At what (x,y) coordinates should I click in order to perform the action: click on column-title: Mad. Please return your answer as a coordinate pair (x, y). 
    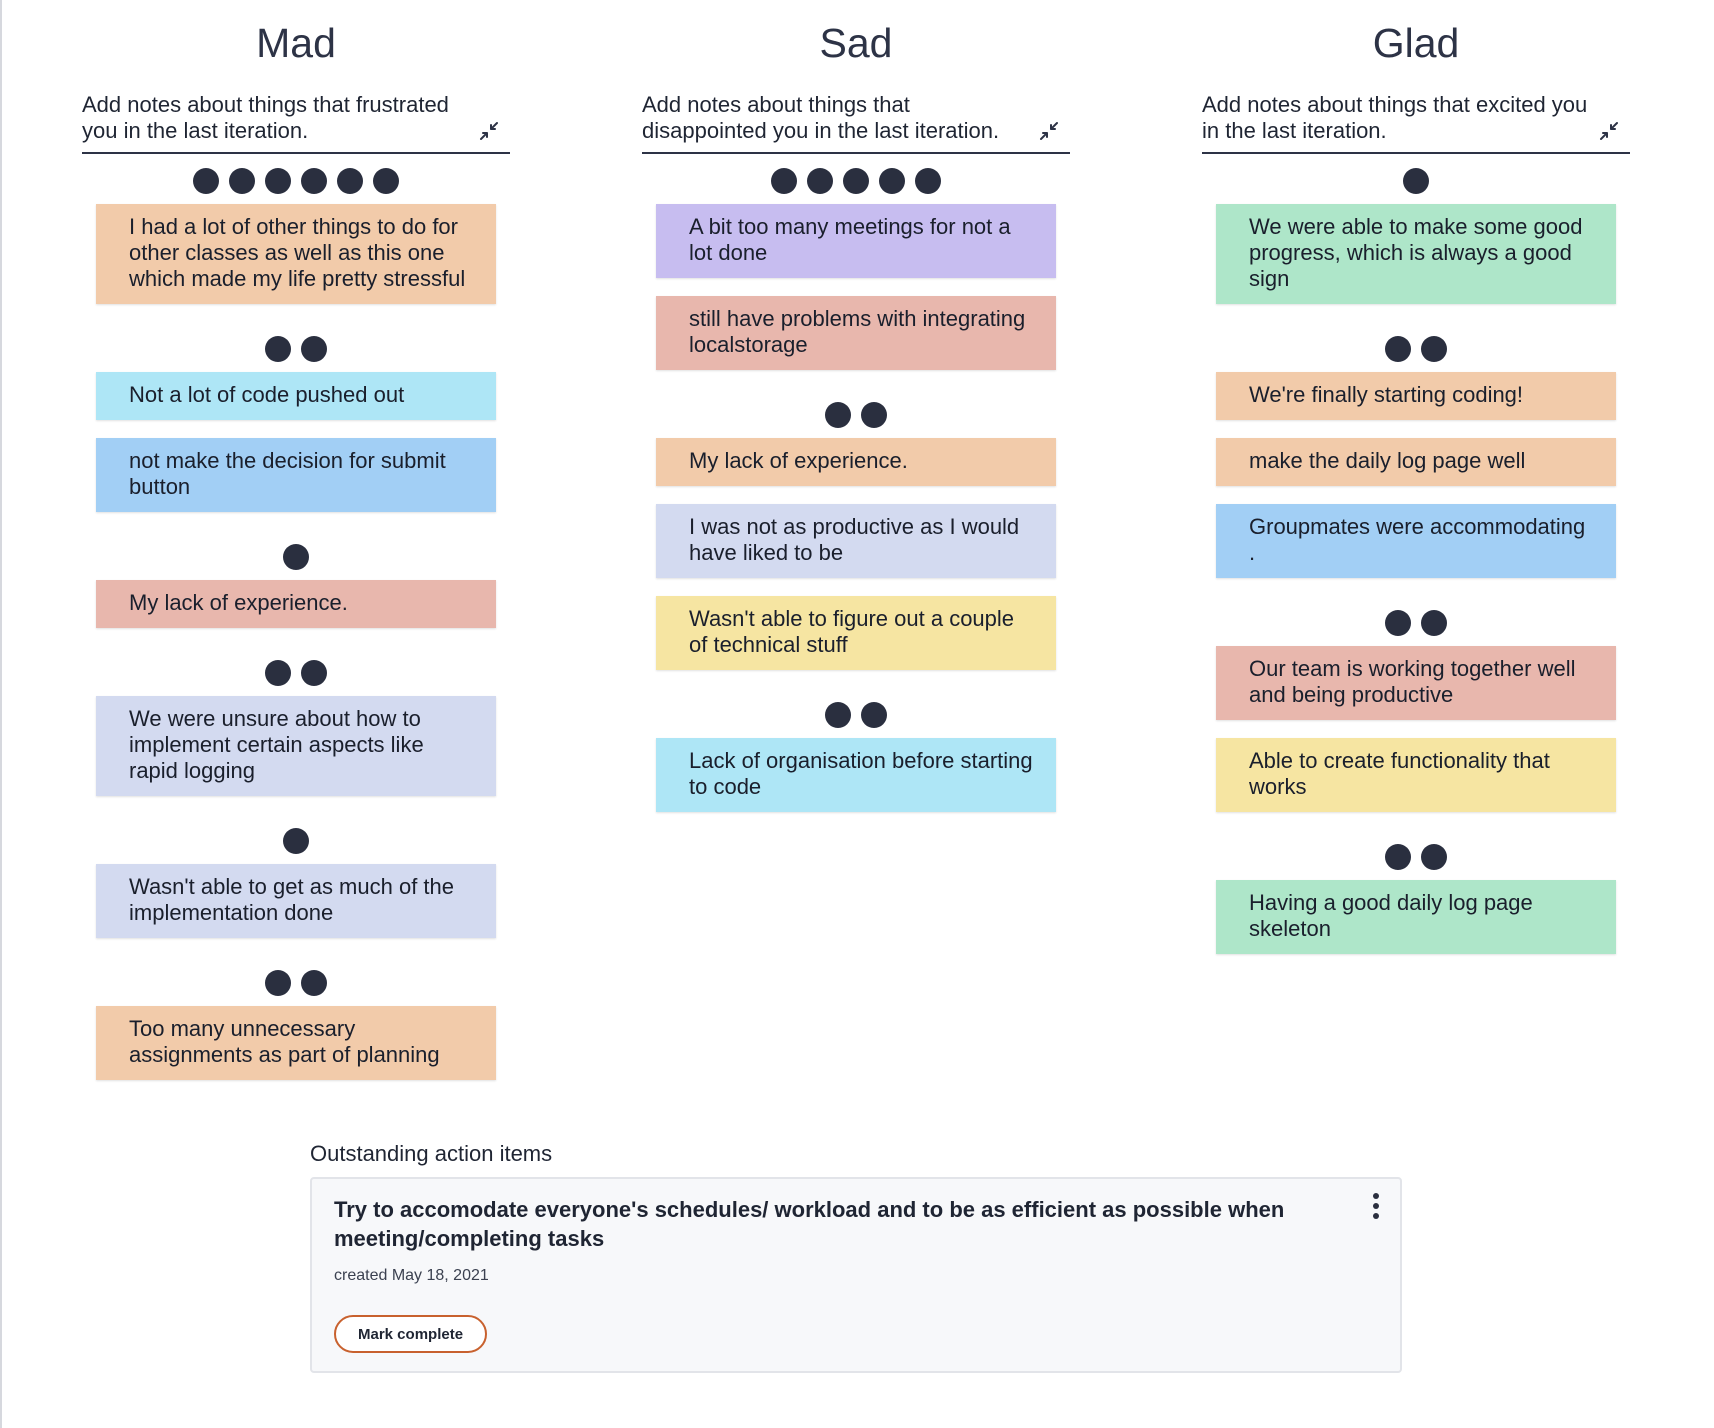
    Looking at the image, I should click on (296, 43).